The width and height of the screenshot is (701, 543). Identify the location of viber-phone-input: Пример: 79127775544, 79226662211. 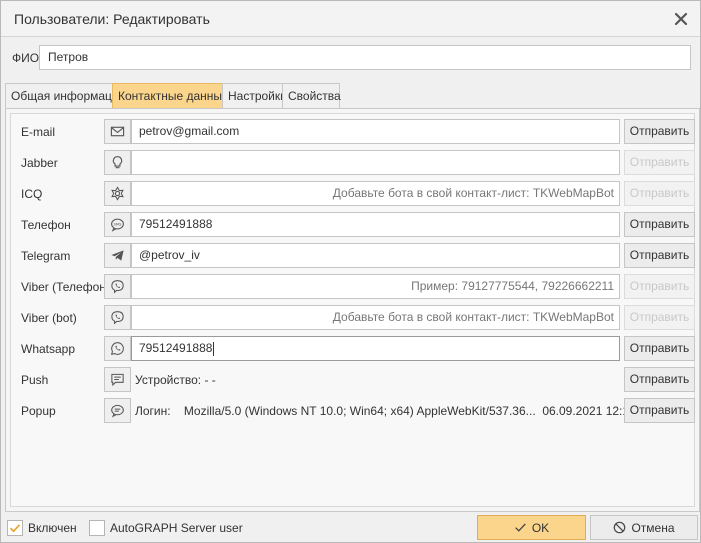
(375, 286).